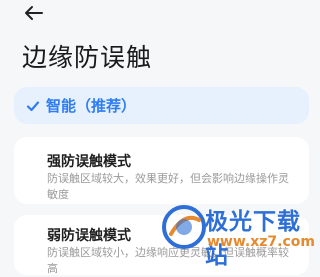 This screenshot has height=277, width=320. Describe the element at coordinates (161, 105) in the screenshot. I see `option-smart: 智能（推荐）` at that location.